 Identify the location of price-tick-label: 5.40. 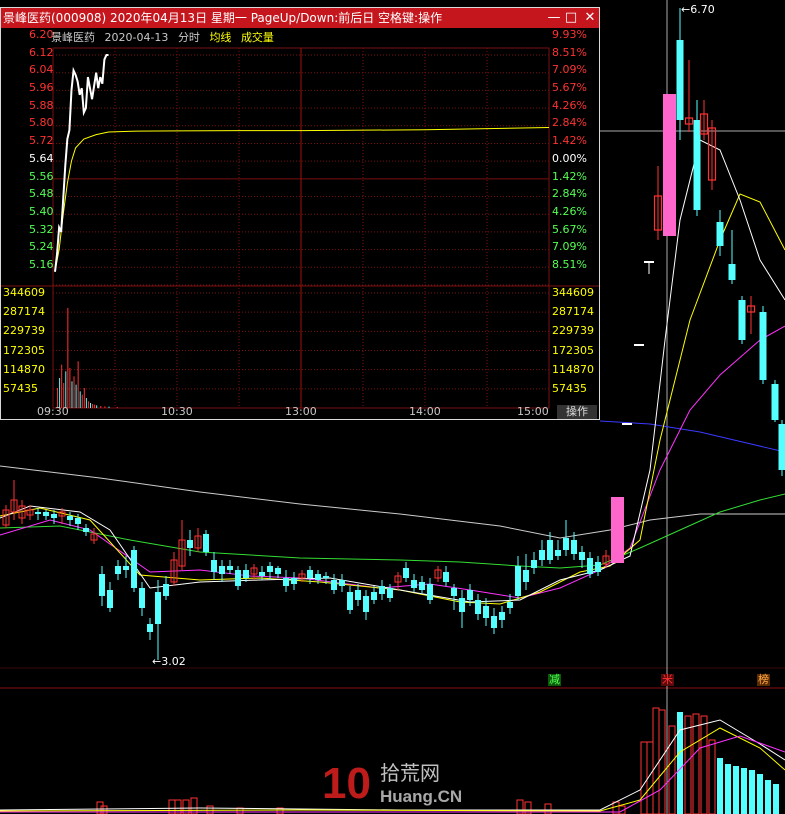
(41, 211).